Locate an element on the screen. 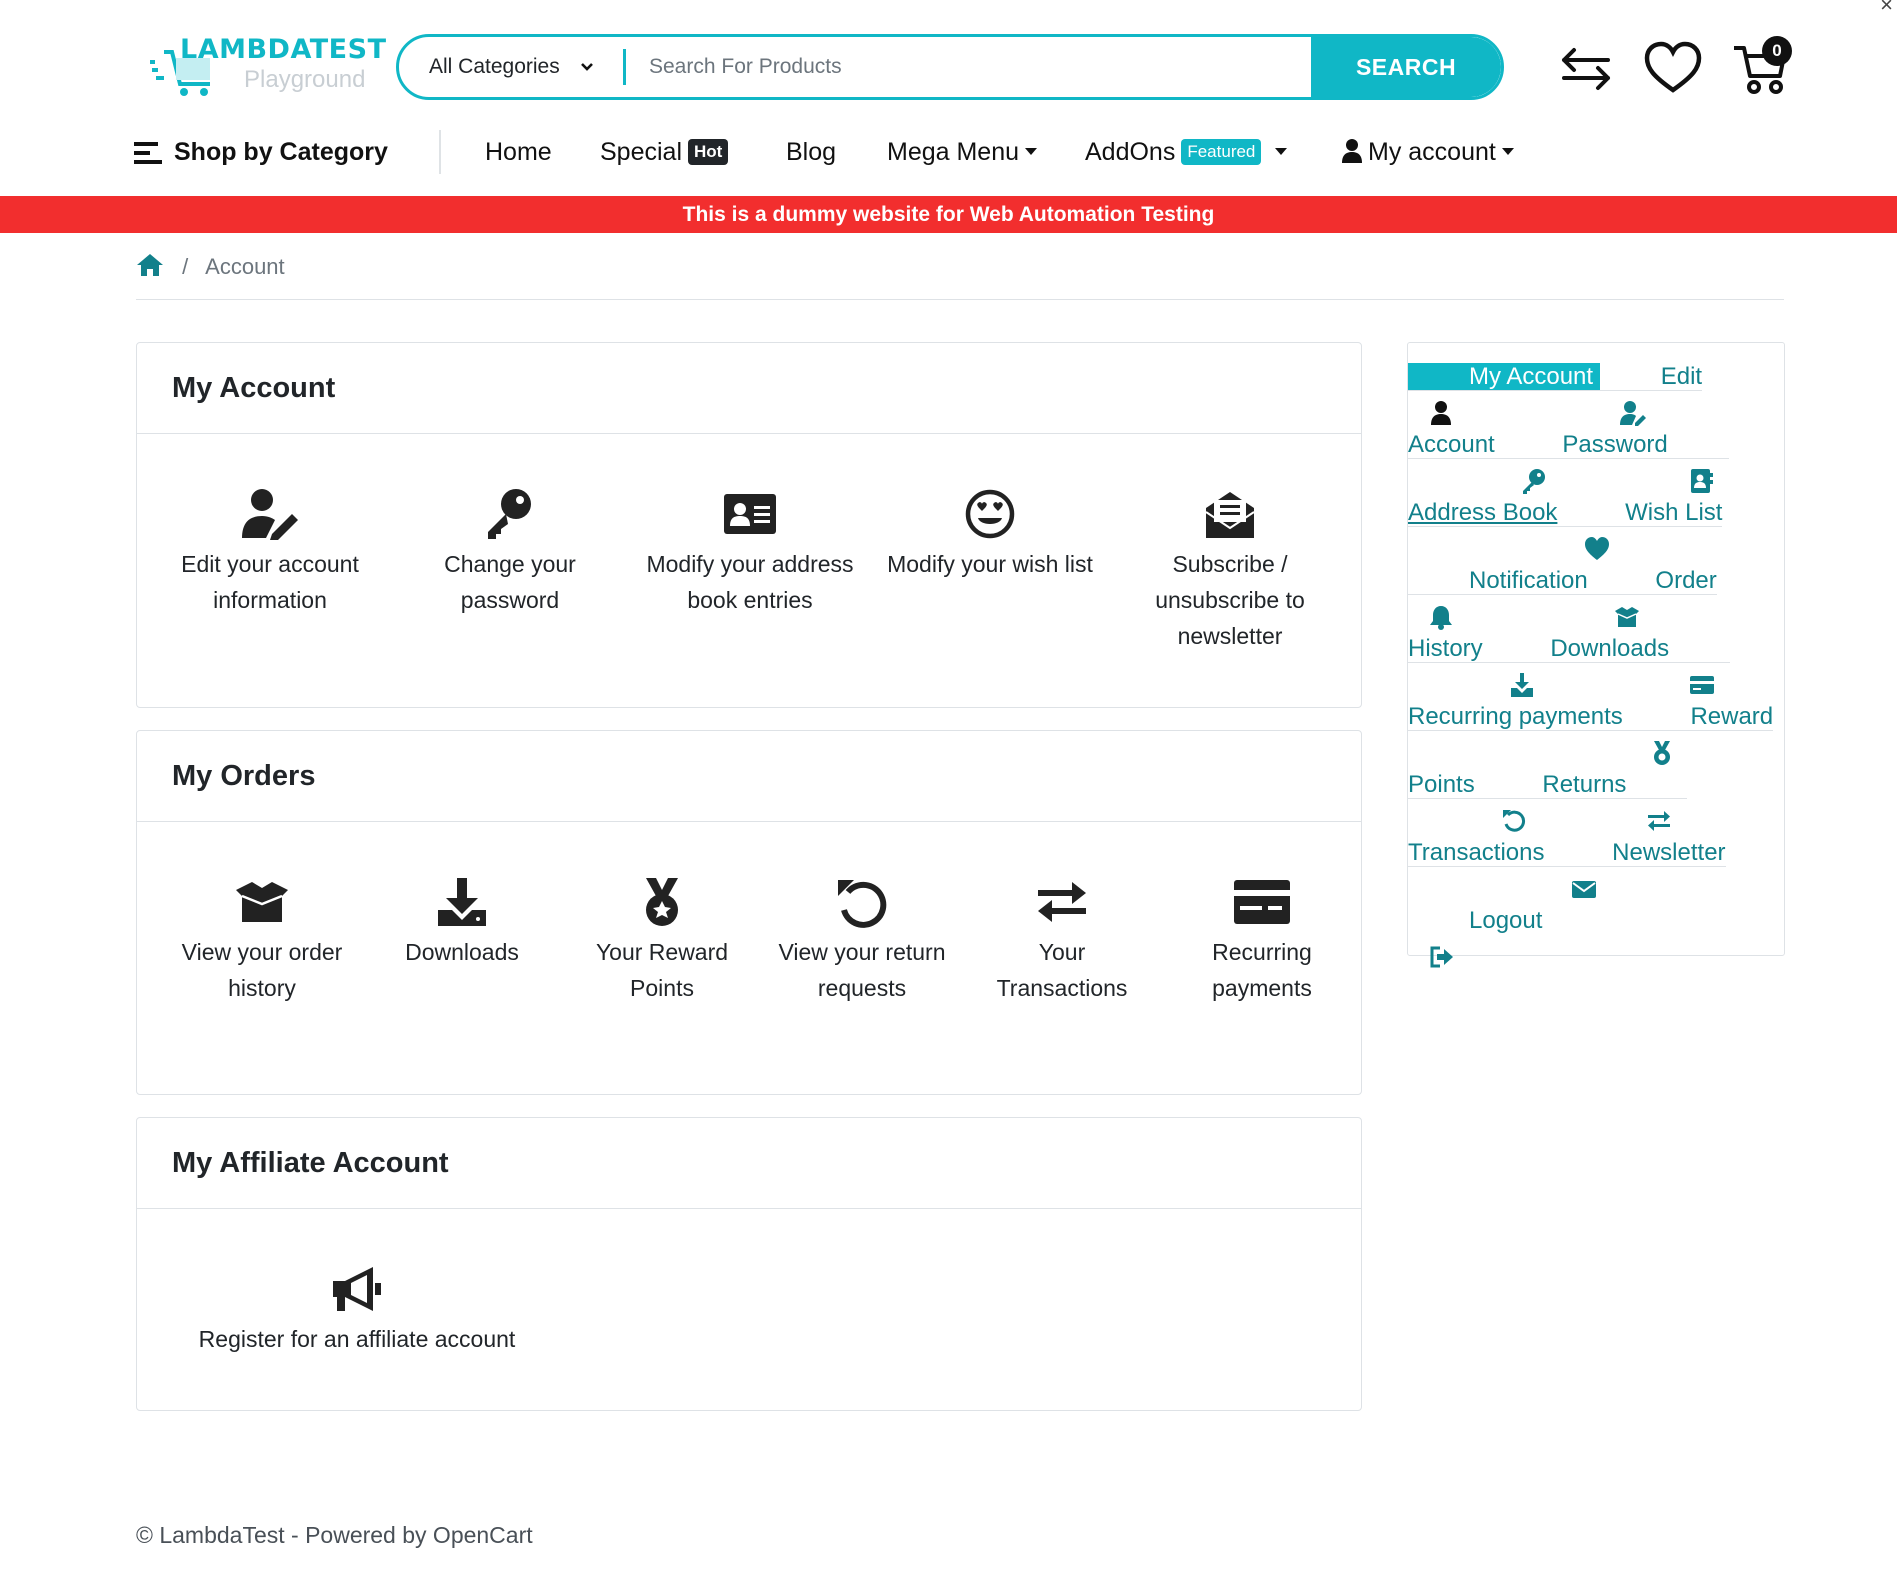  my-orders-title: My Orders is located at coordinates (749, 776).